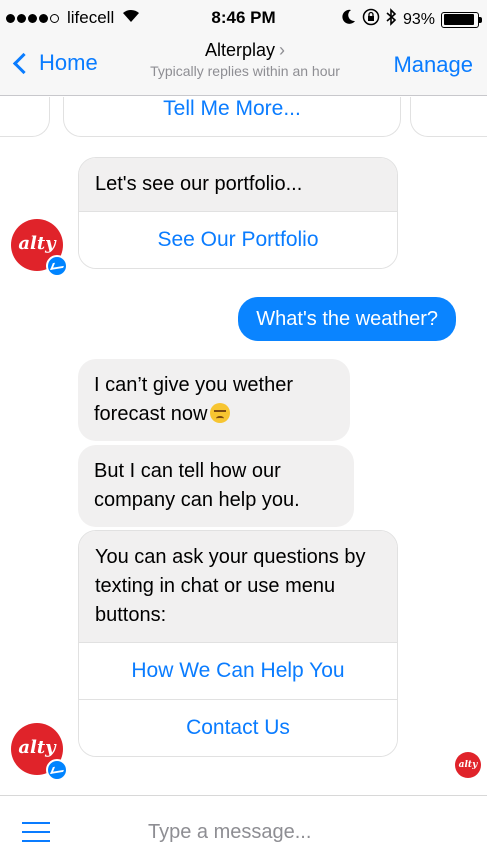  Describe the element at coordinates (391, 19) in the screenshot. I see `bluetooth-icon` at that location.